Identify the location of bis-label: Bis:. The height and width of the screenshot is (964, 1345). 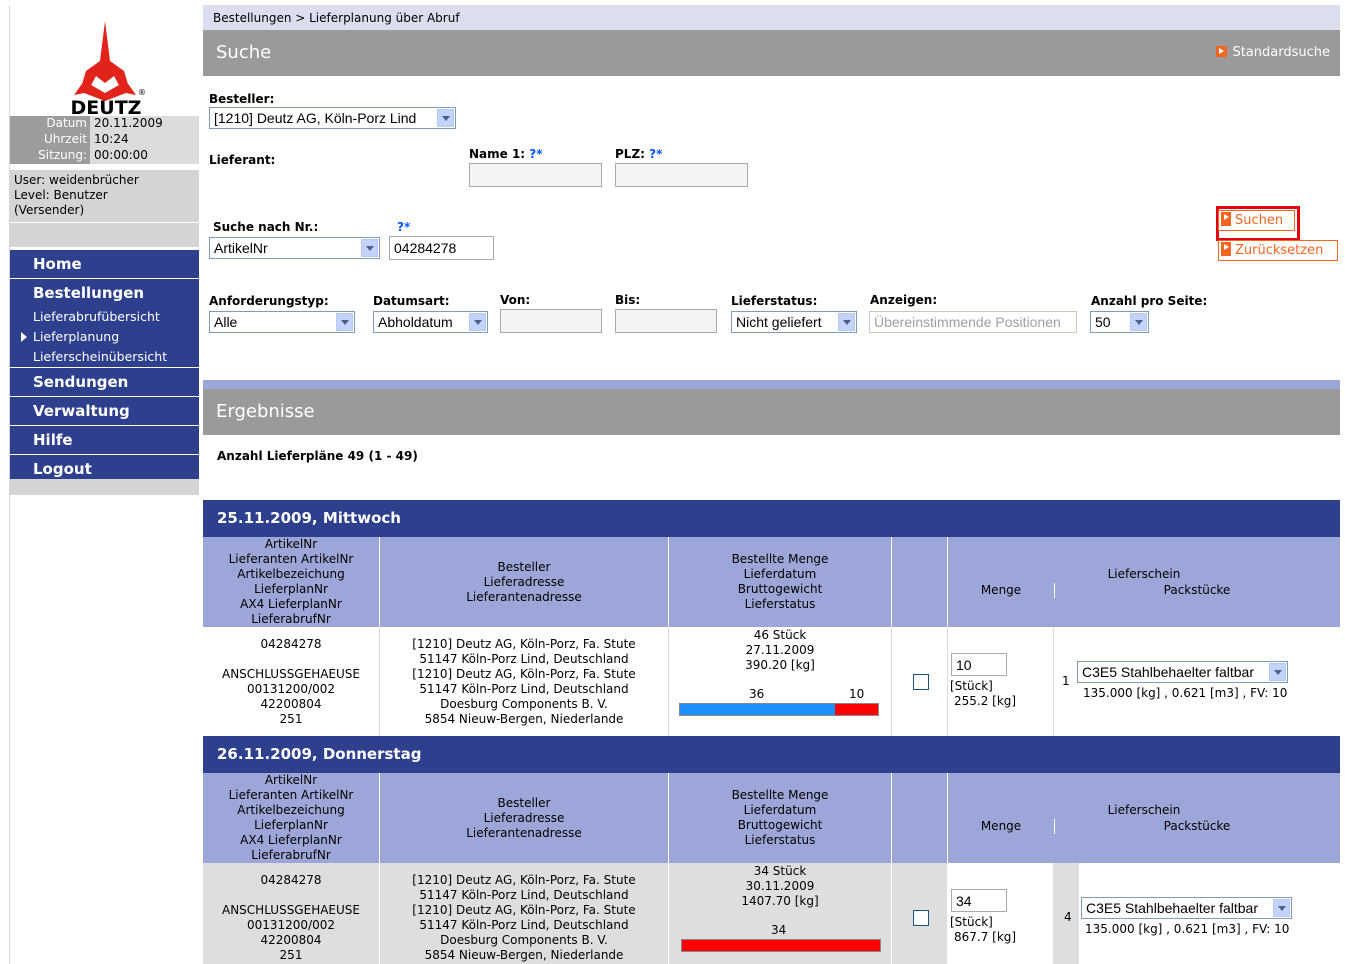
(628, 300).